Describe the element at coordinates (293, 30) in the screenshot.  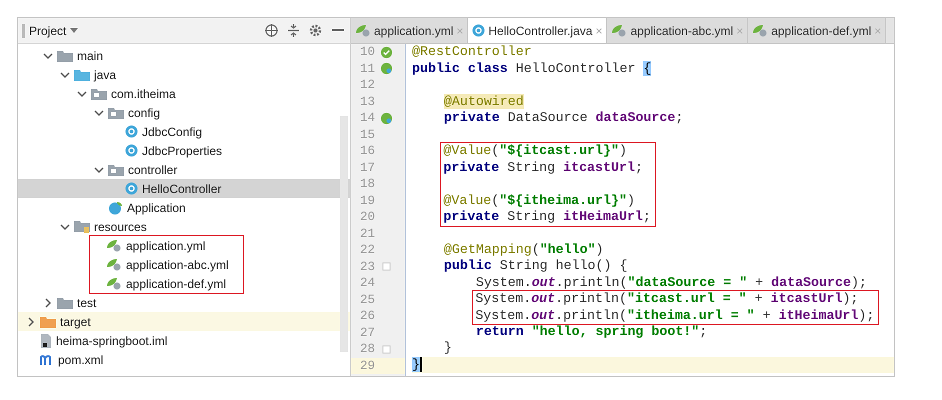
I see `collapse-all-icon` at that location.